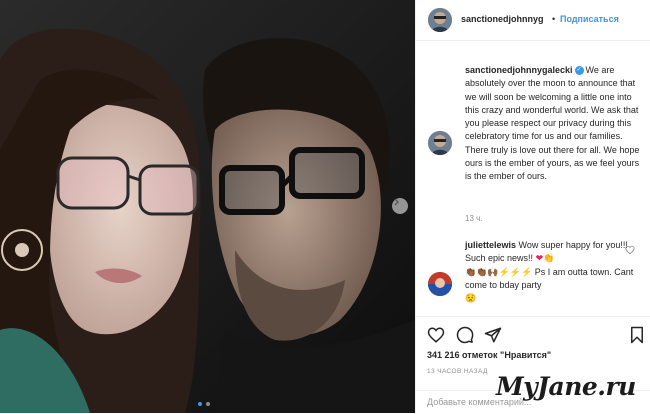  Describe the element at coordinates (549, 258) in the screenshot. I see `clap-emoji: 👏` at that location.